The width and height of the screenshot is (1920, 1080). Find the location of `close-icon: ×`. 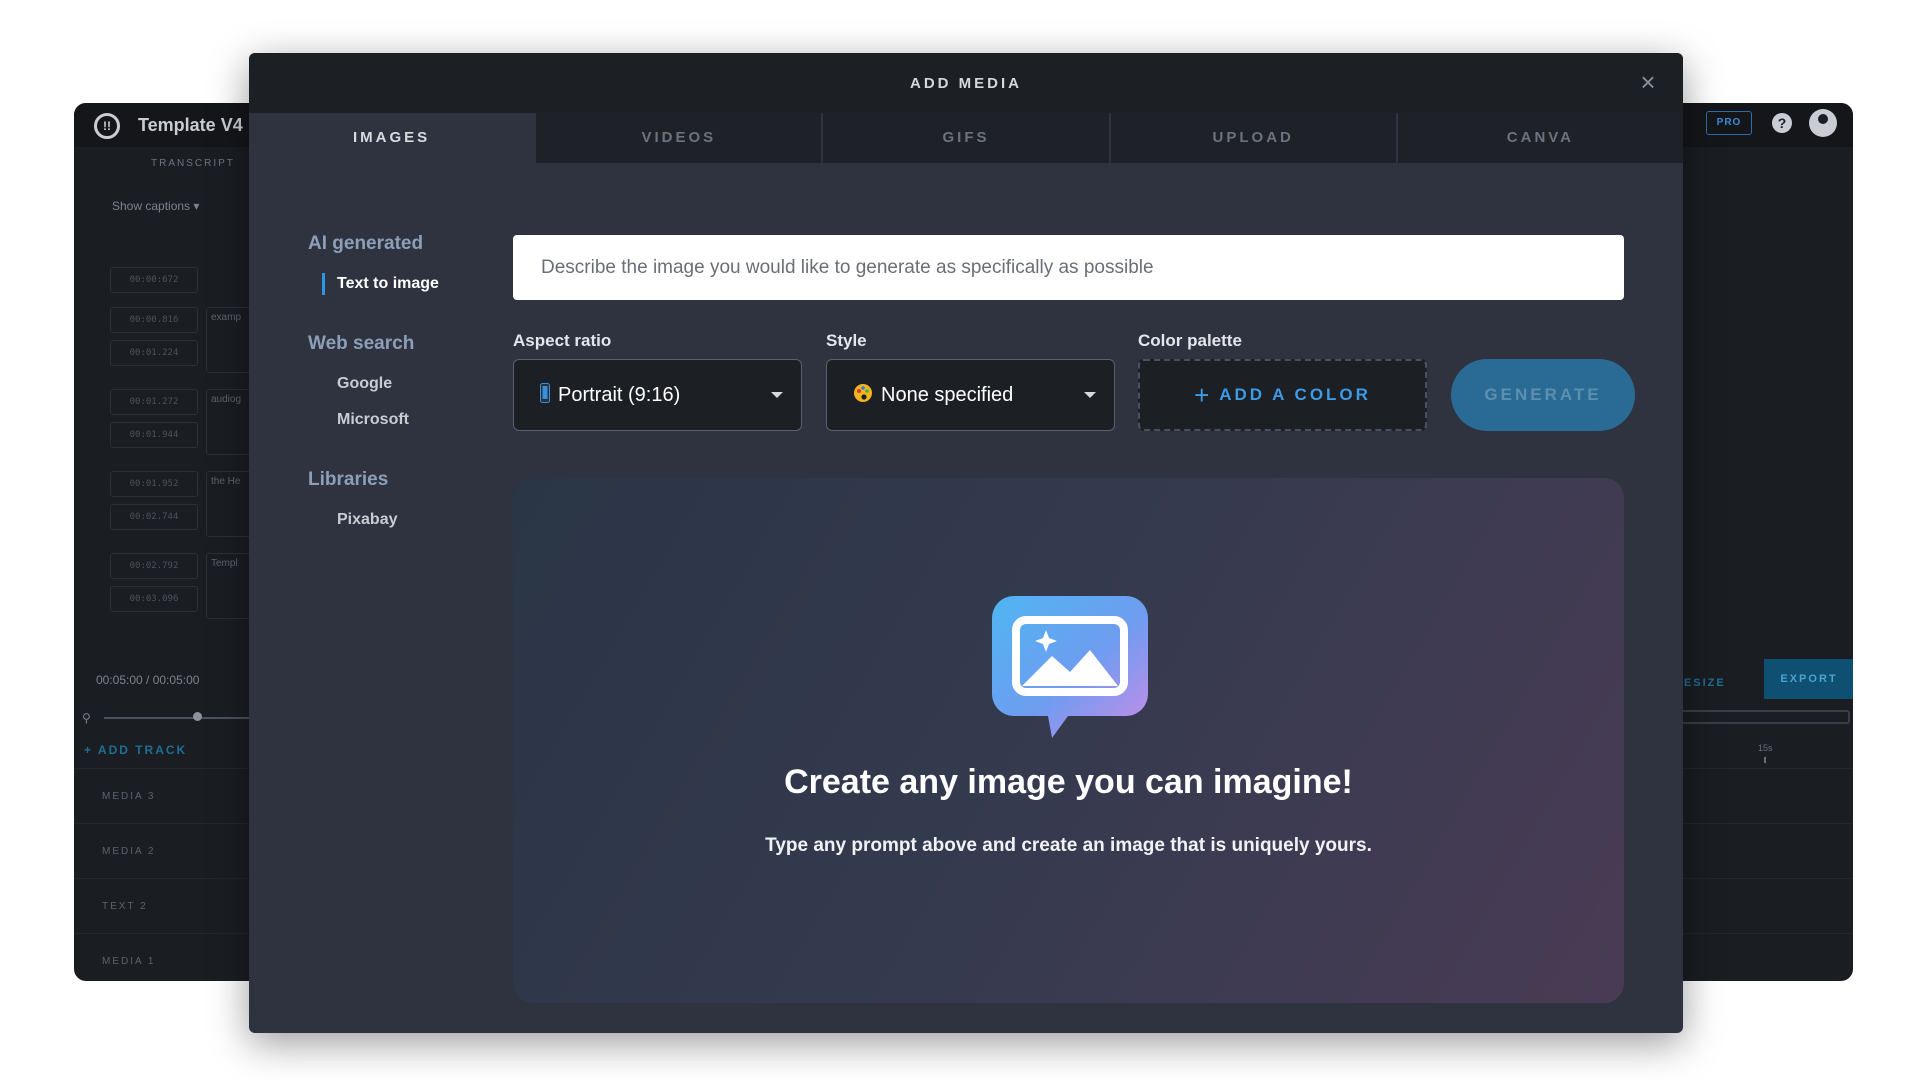

close-icon: × is located at coordinates (1648, 82).